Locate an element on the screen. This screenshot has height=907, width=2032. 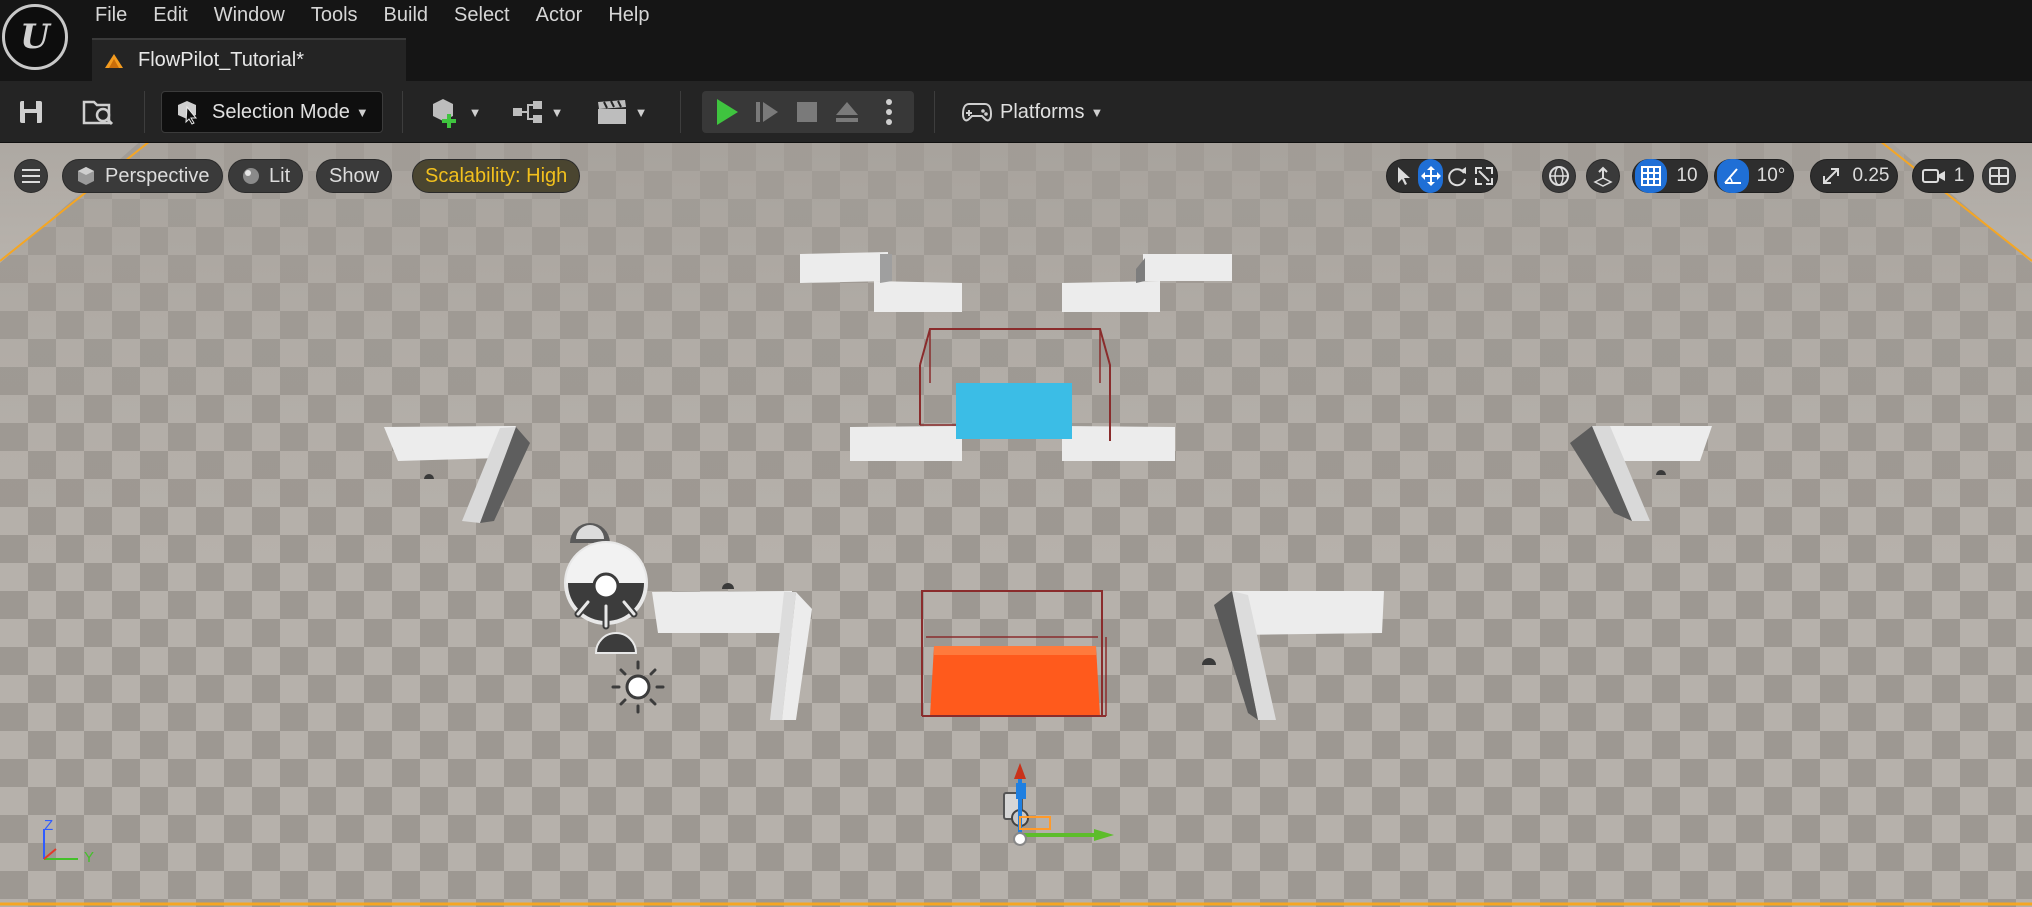
blueprints-button: ▼ is located at coordinates (537, 112).